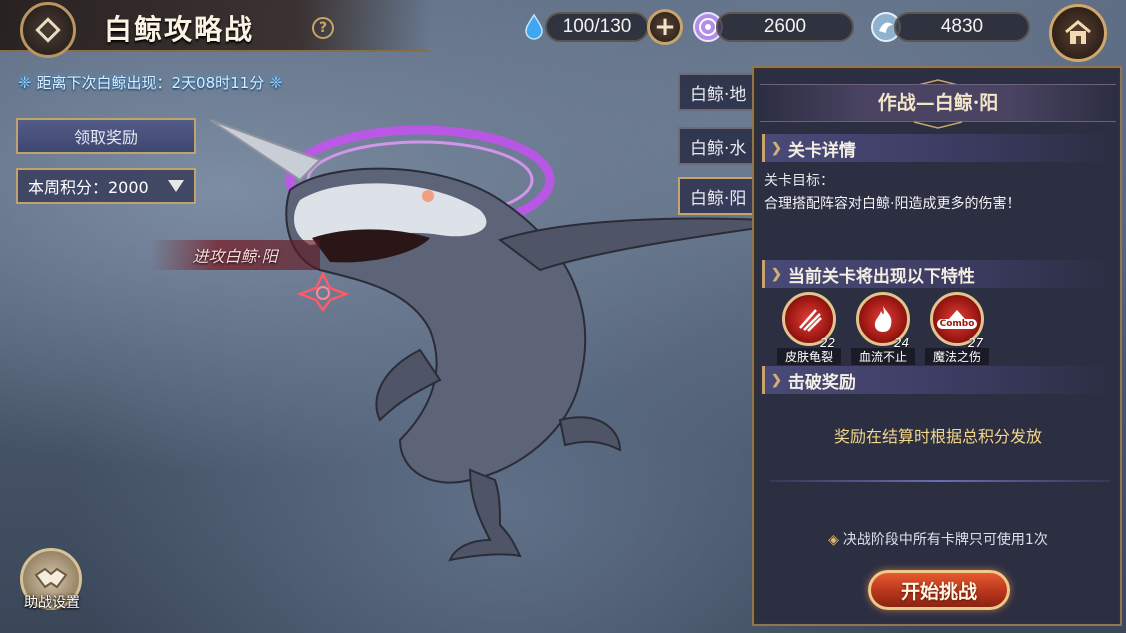 The width and height of the screenshot is (1126, 633). I want to click on dropdown-triangle-icon, so click(176, 186).